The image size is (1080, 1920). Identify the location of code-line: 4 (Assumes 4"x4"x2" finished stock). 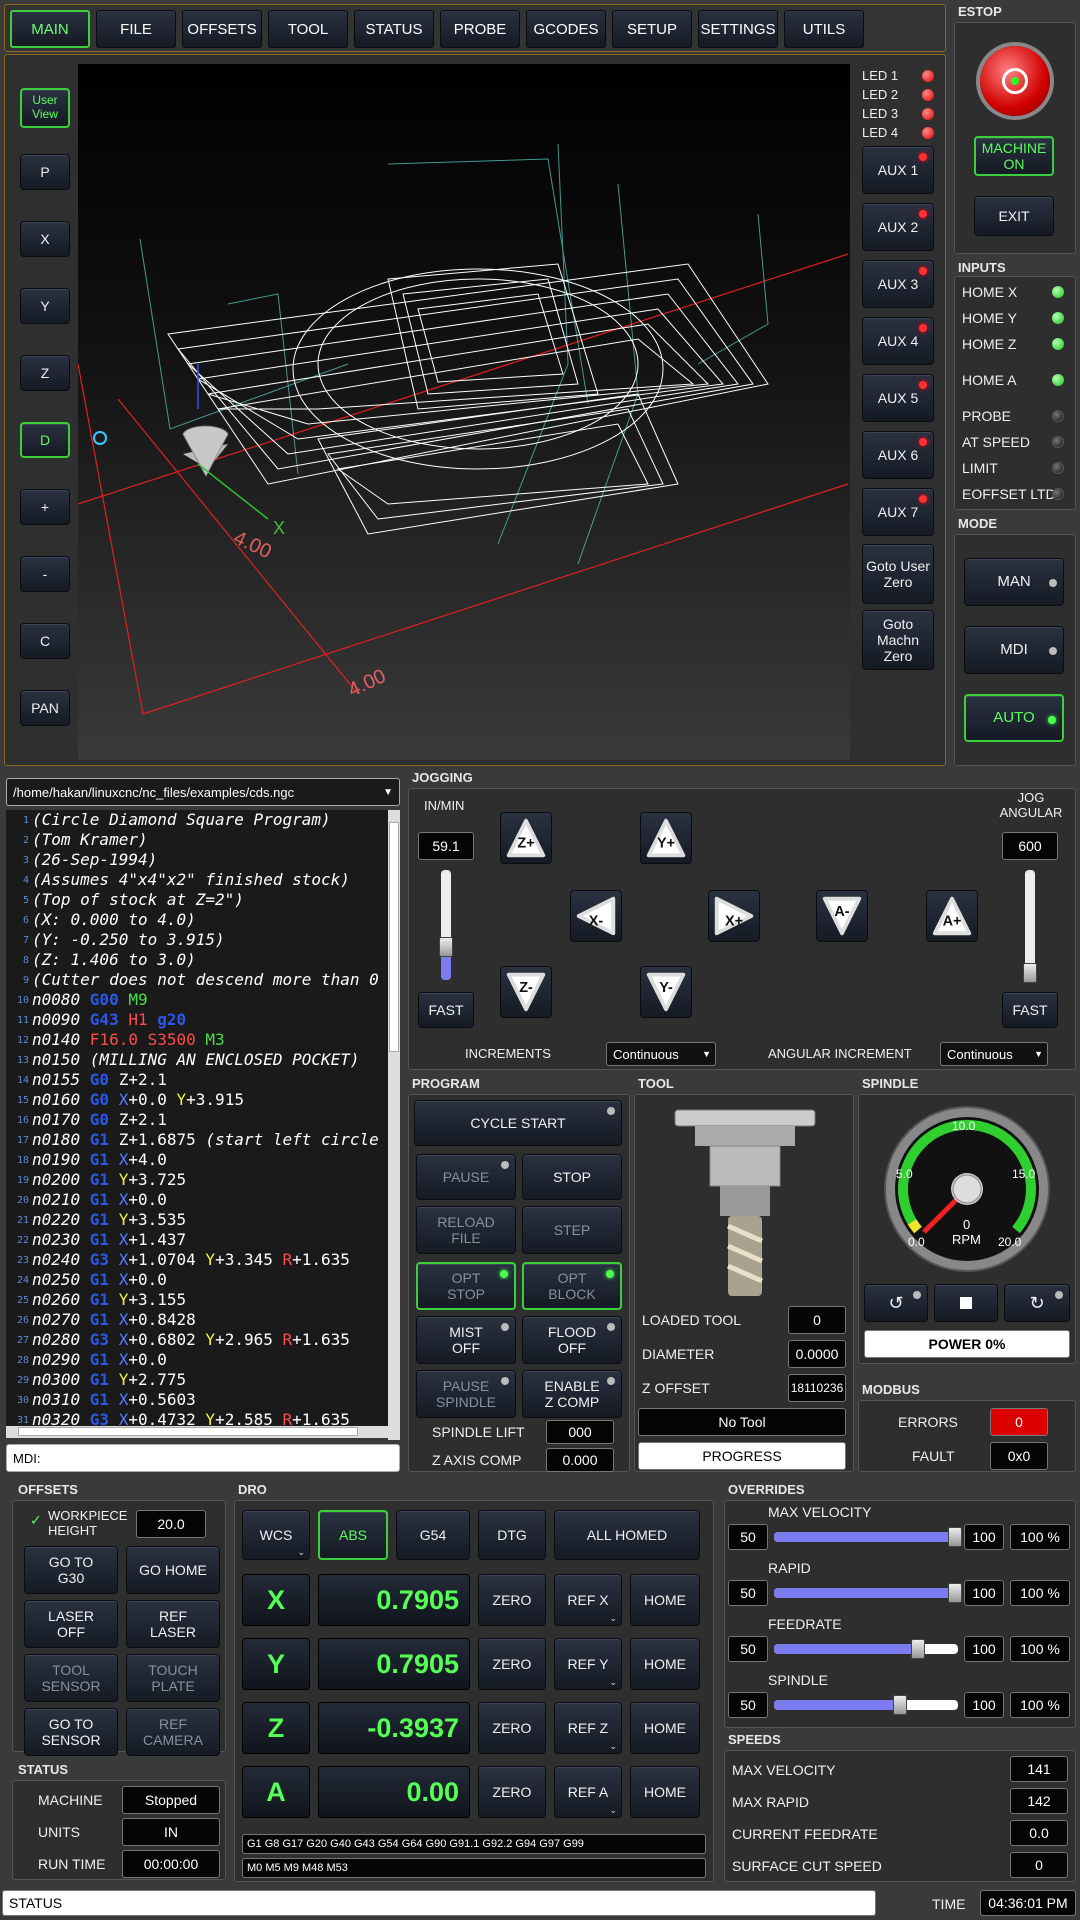
(203, 880).